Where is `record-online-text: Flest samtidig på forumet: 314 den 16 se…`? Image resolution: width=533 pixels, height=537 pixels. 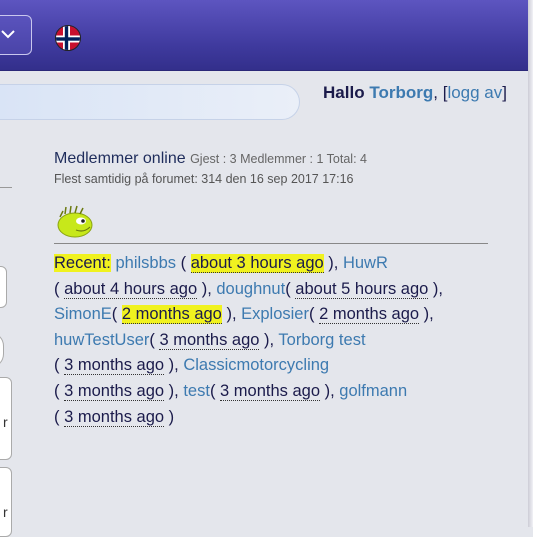
record-online-text: Flest samtidig på forumet: 314 den 16 se… is located at coordinates (204, 179).